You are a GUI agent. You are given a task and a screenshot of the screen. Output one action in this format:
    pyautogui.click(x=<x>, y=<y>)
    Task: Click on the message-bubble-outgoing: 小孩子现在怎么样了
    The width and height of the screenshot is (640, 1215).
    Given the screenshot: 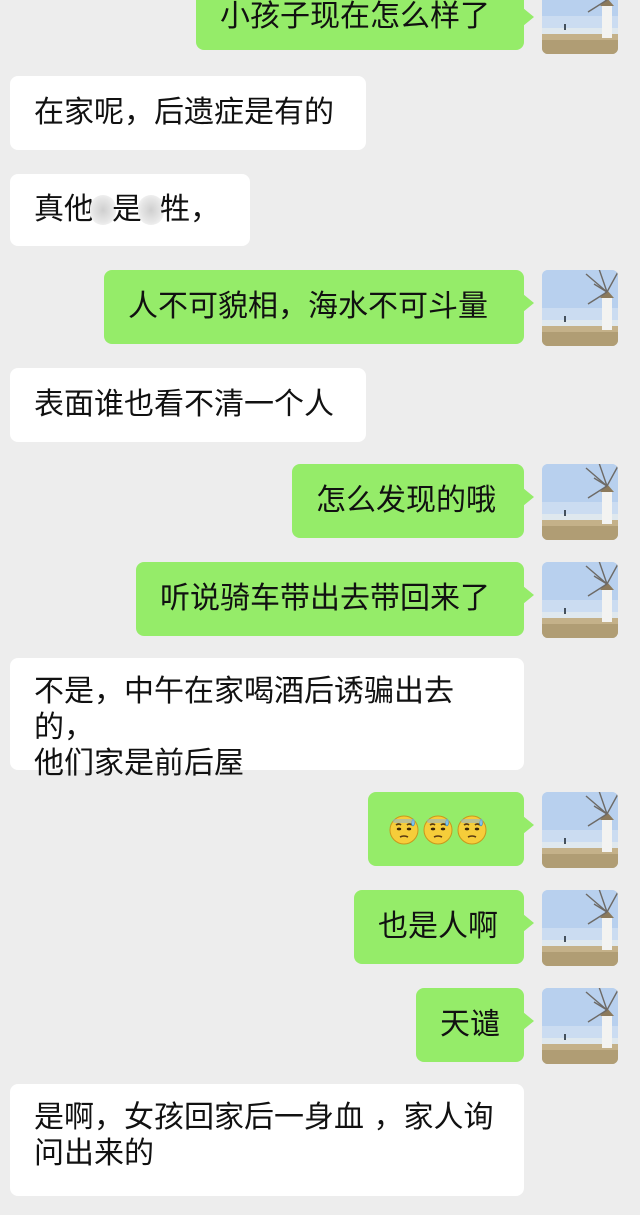 What is the action you would take?
    pyautogui.click(x=365, y=25)
    